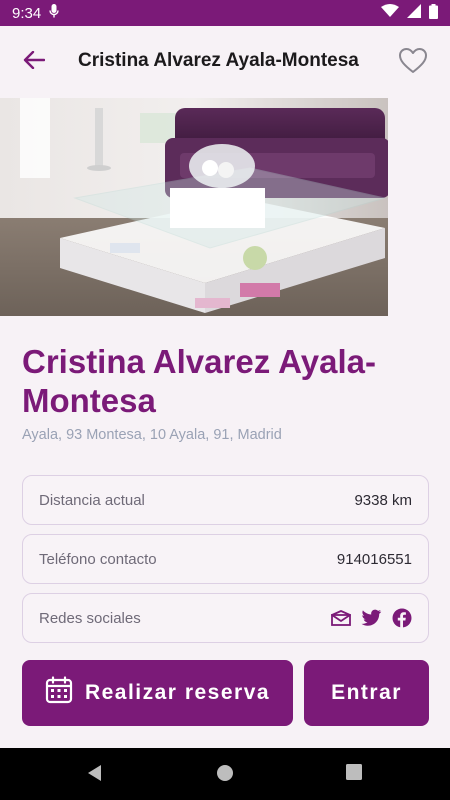 The height and width of the screenshot is (800, 450). I want to click on nav-back-icon, so click(95, 775).